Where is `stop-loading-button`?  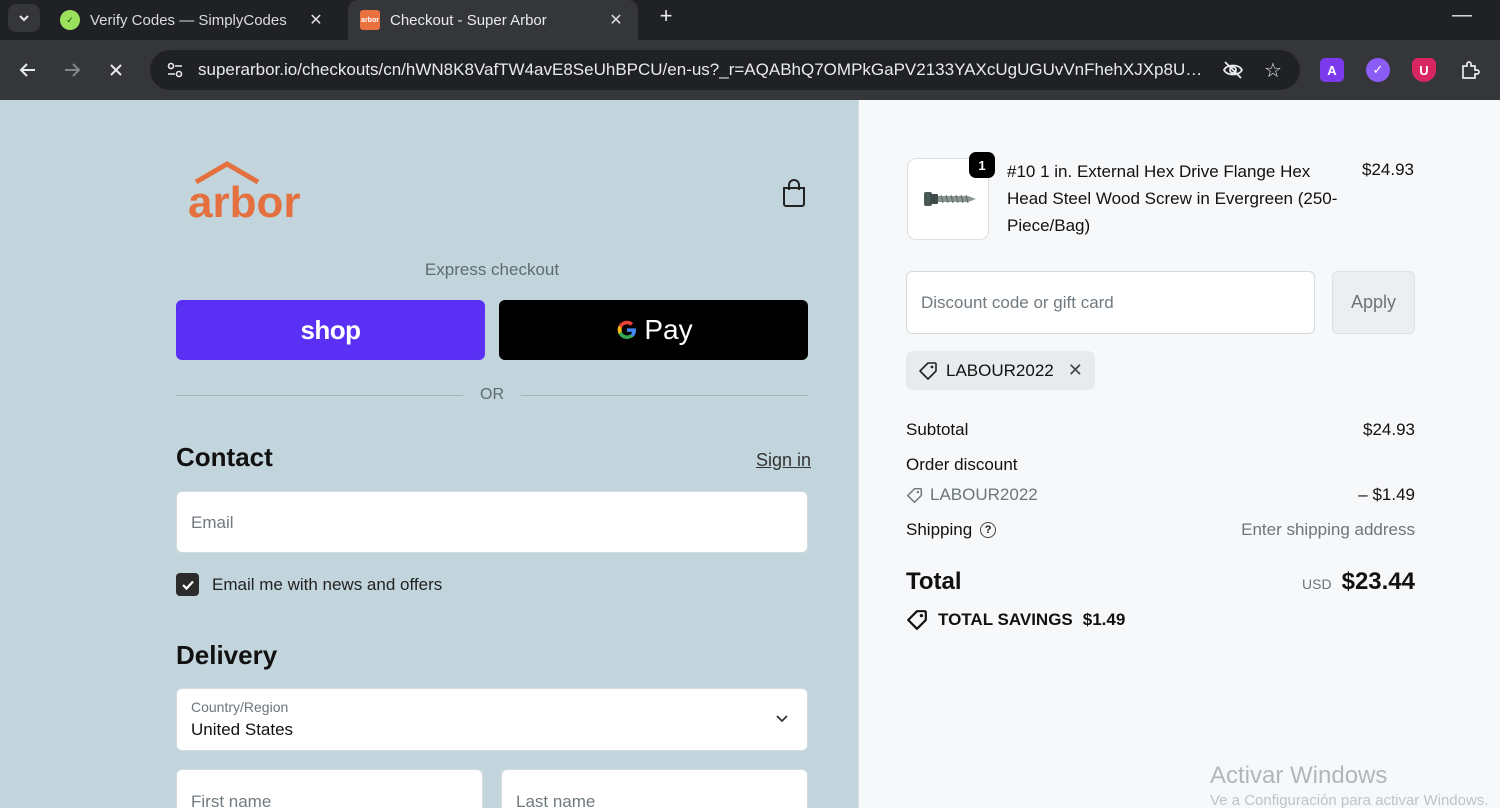 stop-loading-button is located at coordinates (116, 70).